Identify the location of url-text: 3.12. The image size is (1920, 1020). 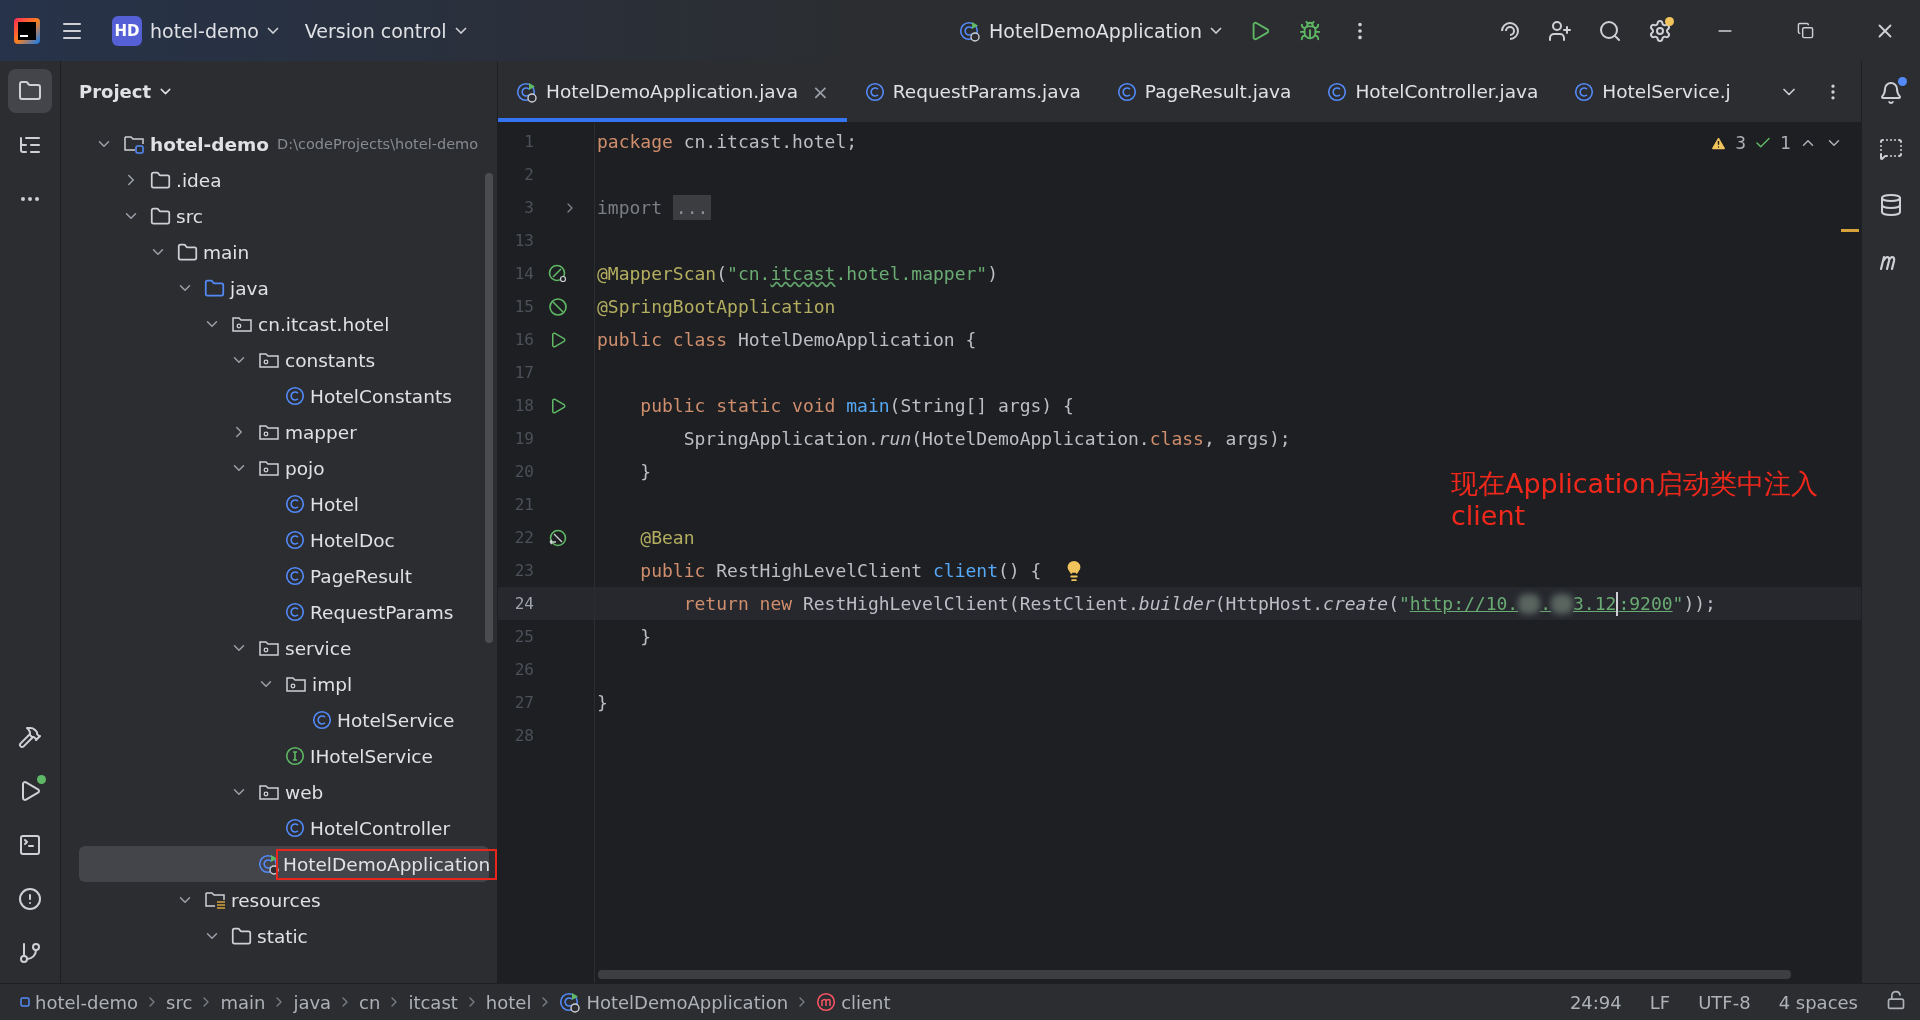
(1595, 603).